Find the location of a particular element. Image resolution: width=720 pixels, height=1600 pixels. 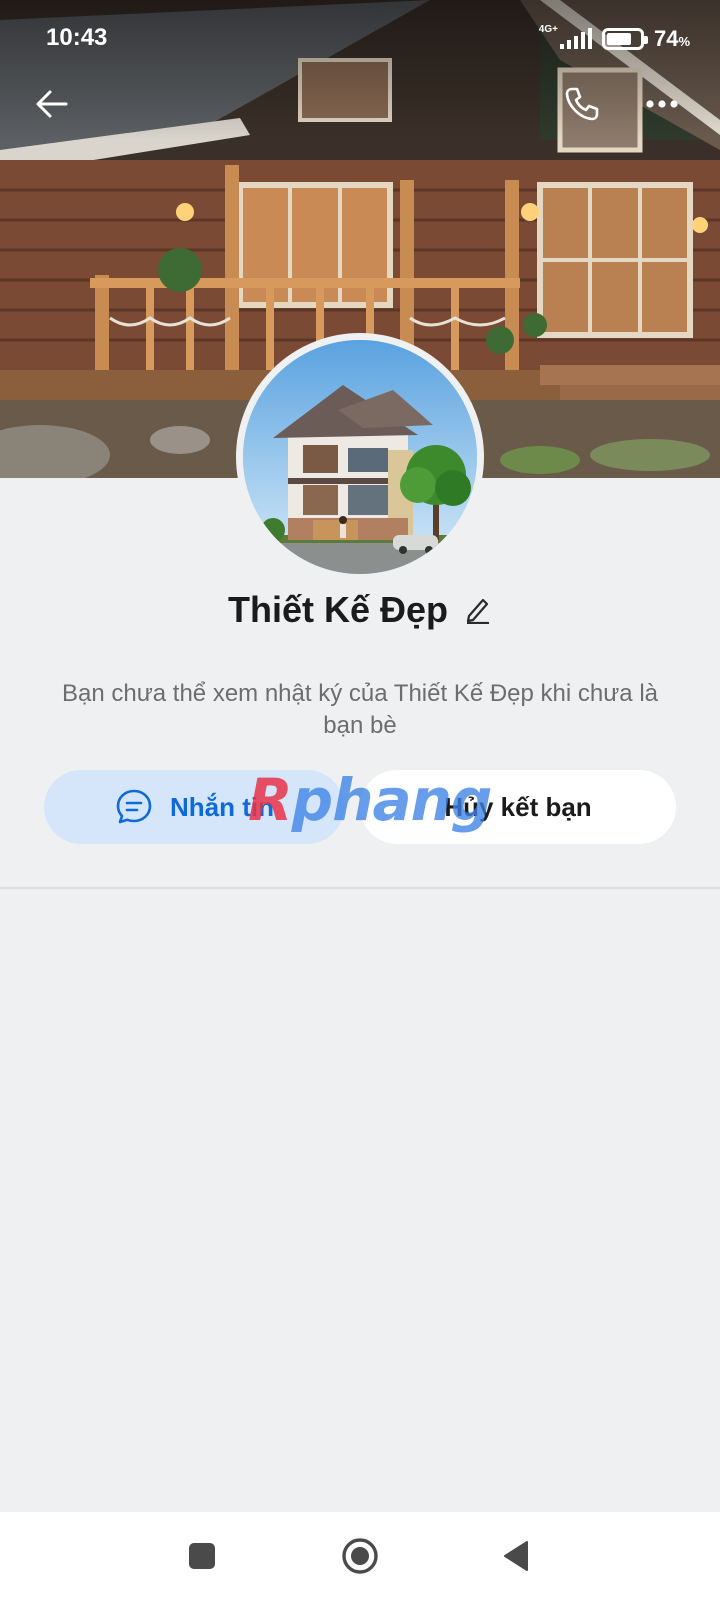

system-nav-bar is located at coordinates (360, 1556).